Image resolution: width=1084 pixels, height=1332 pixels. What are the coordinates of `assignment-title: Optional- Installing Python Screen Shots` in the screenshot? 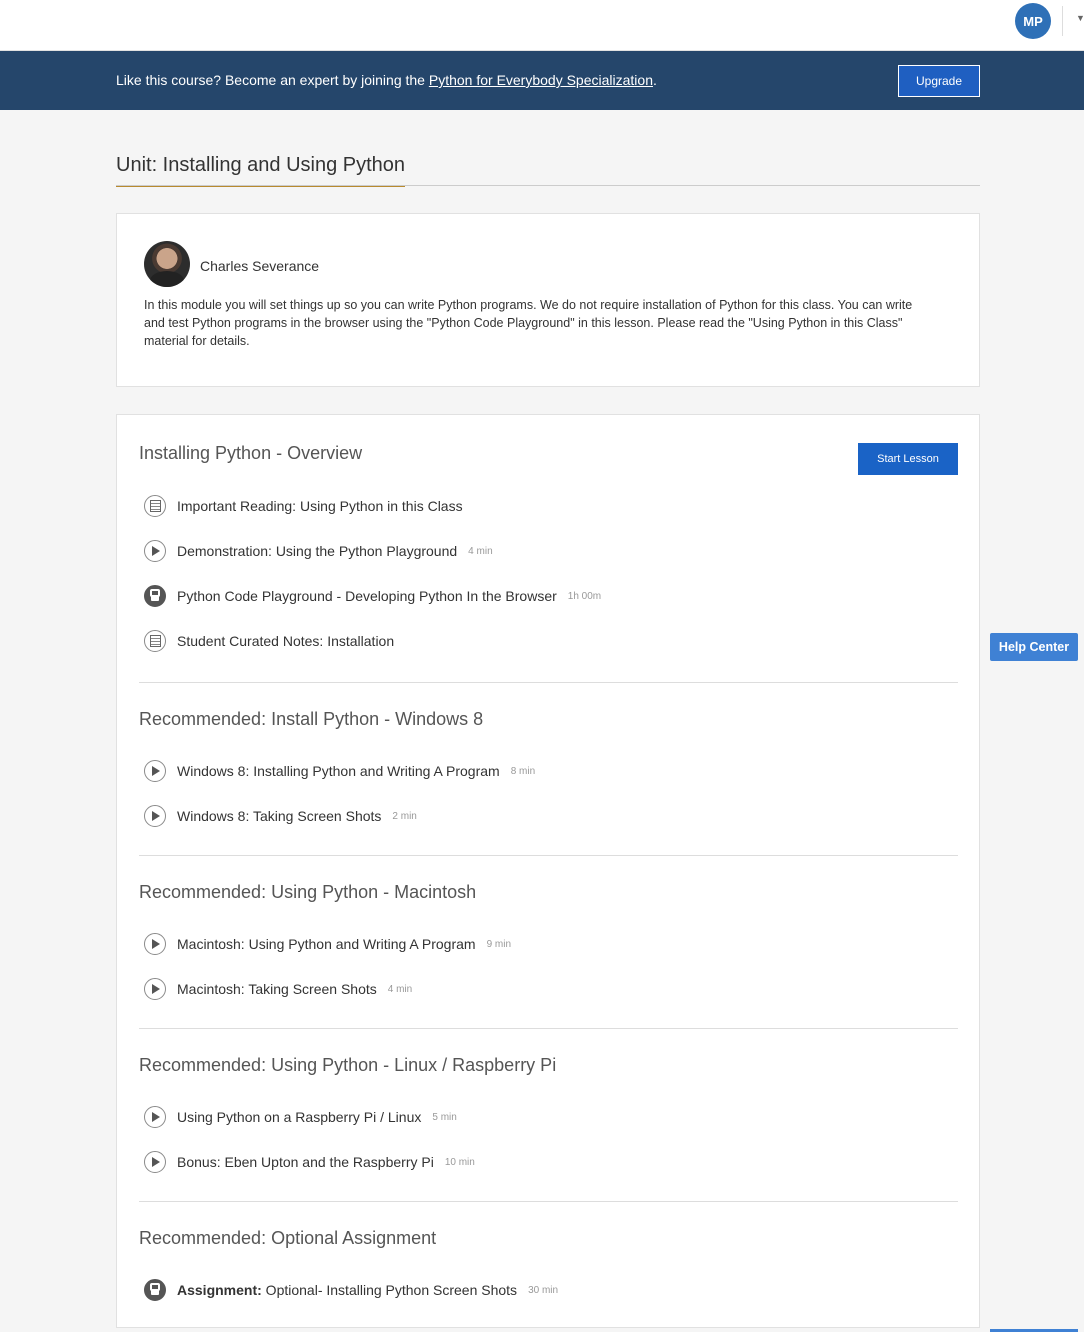 It's located at (389, 1290).